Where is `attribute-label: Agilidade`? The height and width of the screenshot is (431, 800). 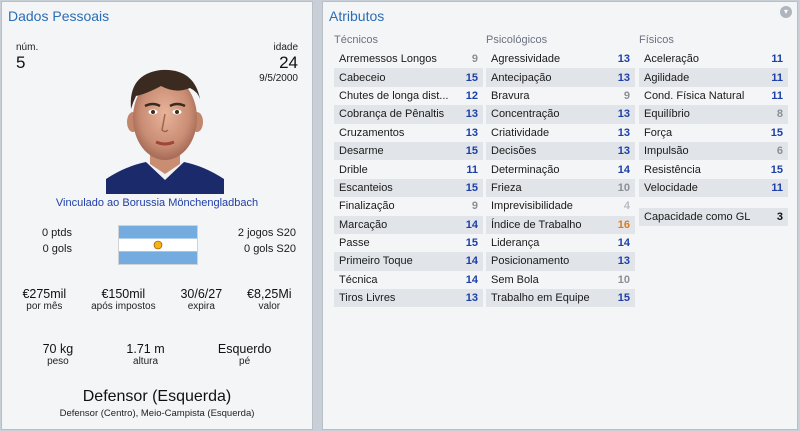 attribute-label: Agilidade is located at coordinates (667, 77).